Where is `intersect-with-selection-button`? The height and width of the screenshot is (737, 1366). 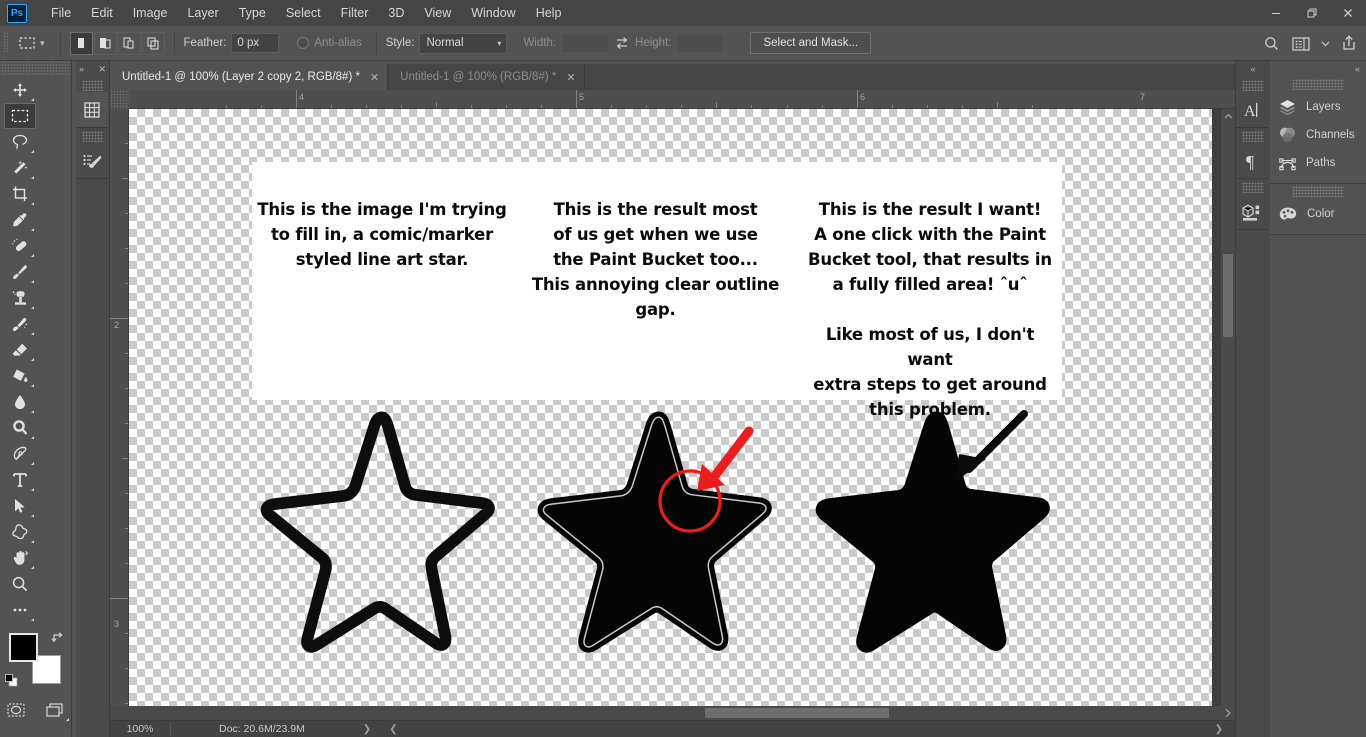
intersect-with-selection-button is located at coordinates (153, 43).